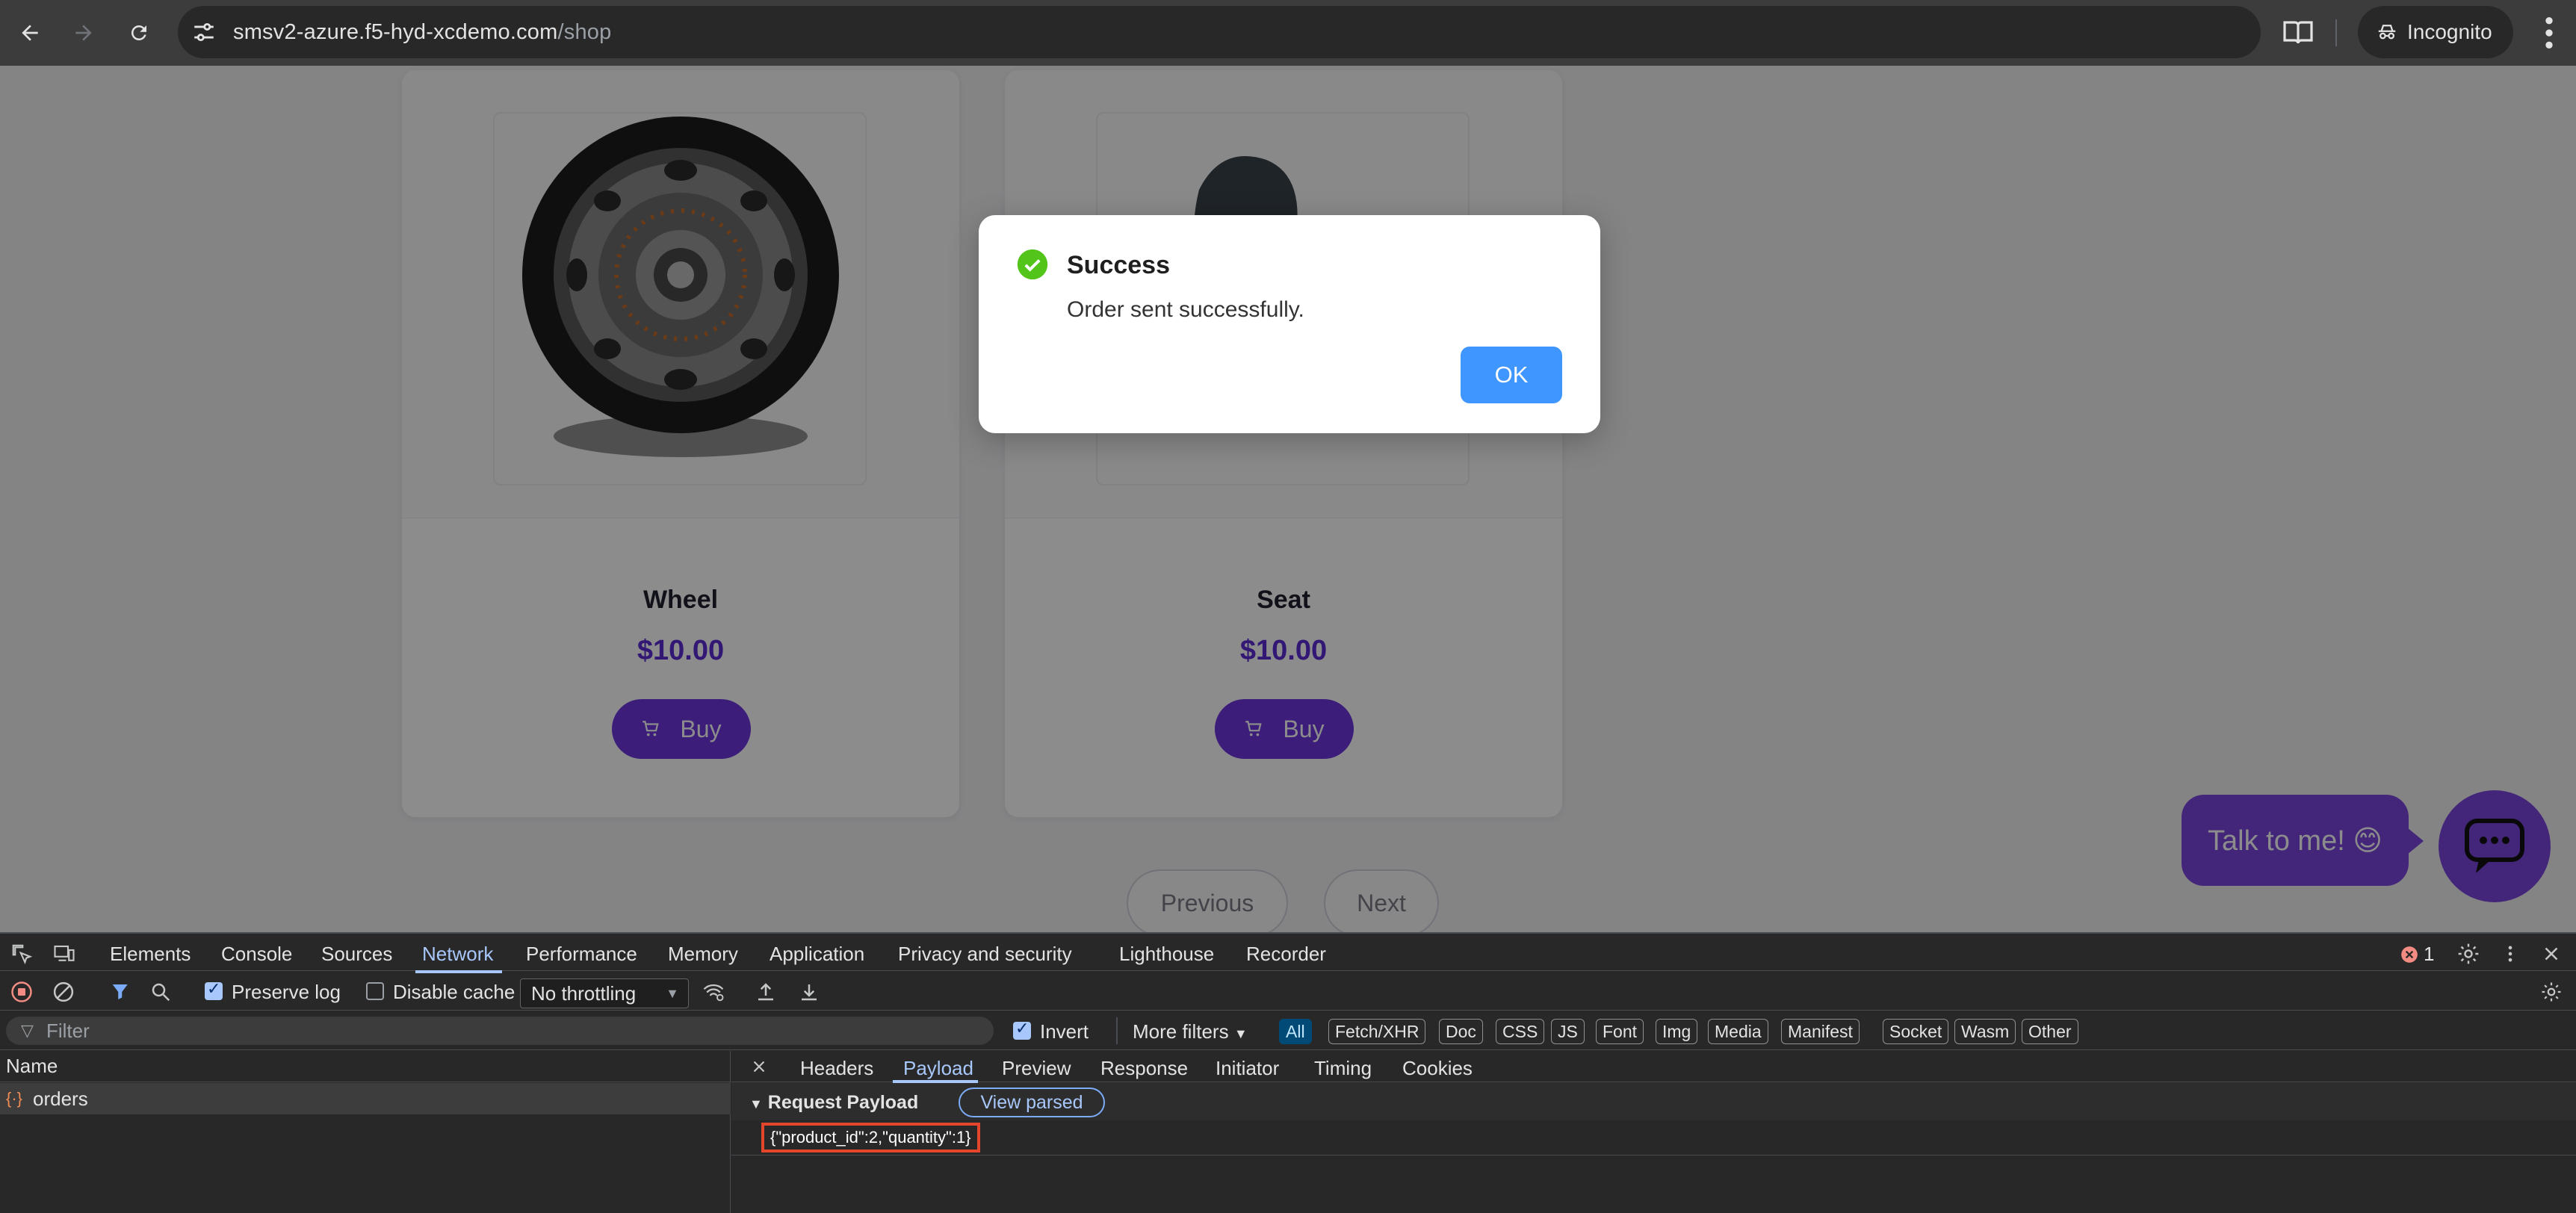 This screenshot has width=2576, height=1213. What do you see at coordinates (375, 991) in the screenshot?
I see `disable-cache-checkbox` at bounding box center [375, 991].